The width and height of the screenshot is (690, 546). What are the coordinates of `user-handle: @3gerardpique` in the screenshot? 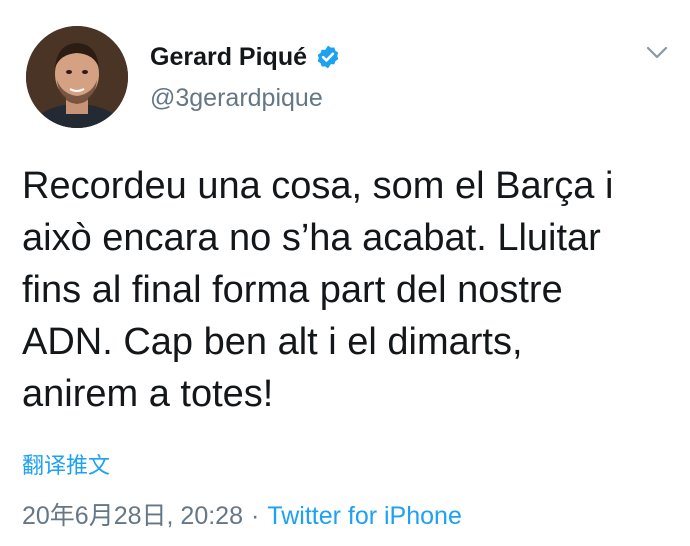 It's located at (236, 98).